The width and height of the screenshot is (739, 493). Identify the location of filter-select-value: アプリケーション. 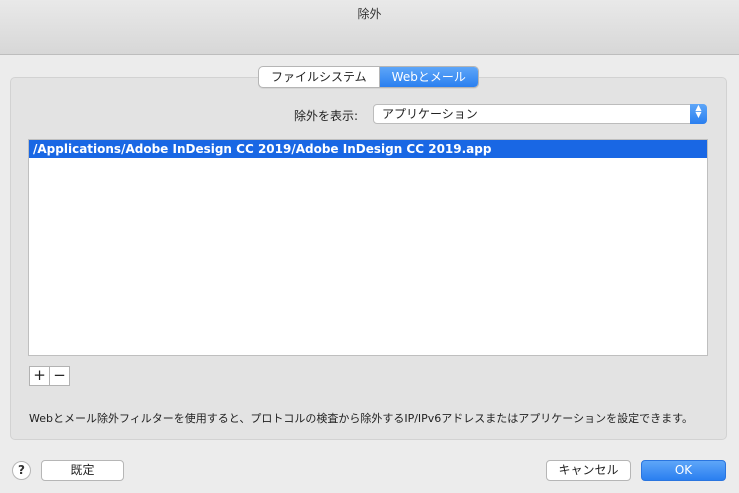
(430, 114).